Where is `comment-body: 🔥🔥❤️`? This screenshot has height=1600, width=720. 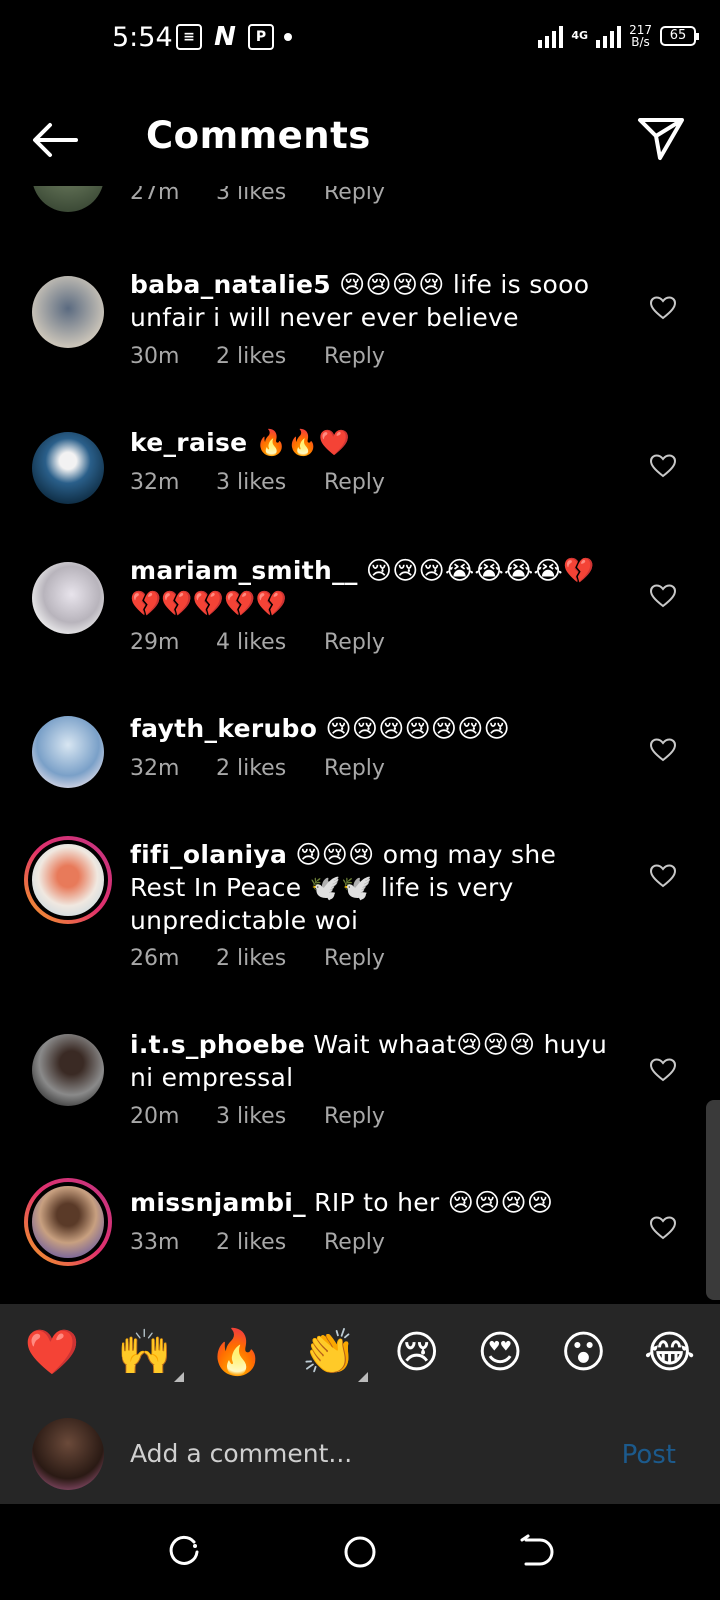
comment-body: 🔥🔥❤️ is located at coordinates (298, 442).